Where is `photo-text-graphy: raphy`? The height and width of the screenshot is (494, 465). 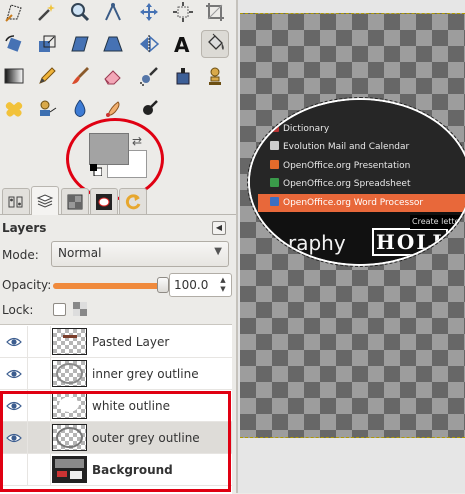 photo-text-graphy: raphy is located at coordinates (317, 243).